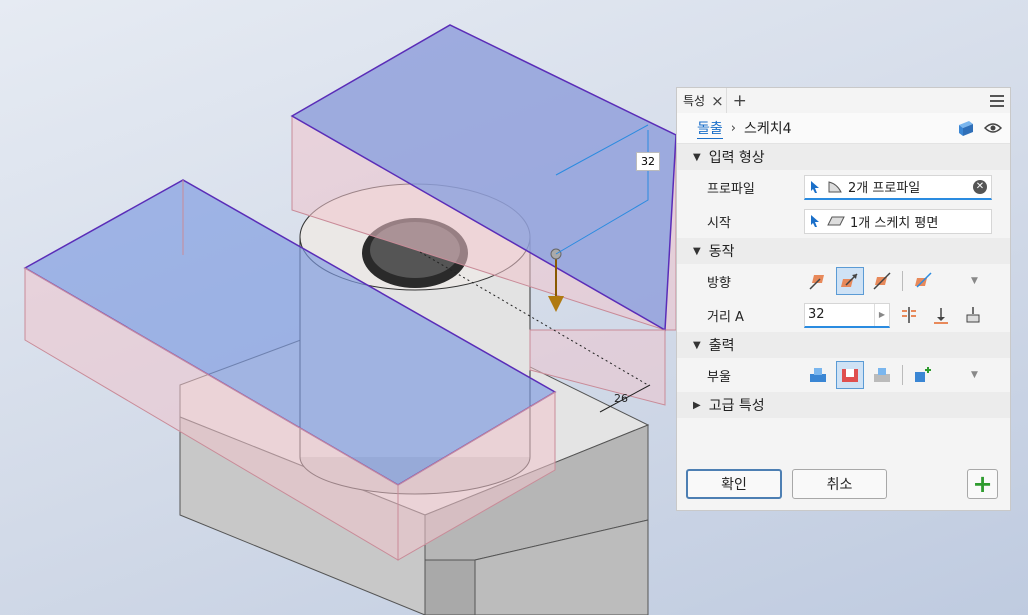 This screenshot has height=615, width=1028. What do you see at coordinates (719, 223) in the screenshot?
I see `start-label: 시작` at bounding box center [719, 223].